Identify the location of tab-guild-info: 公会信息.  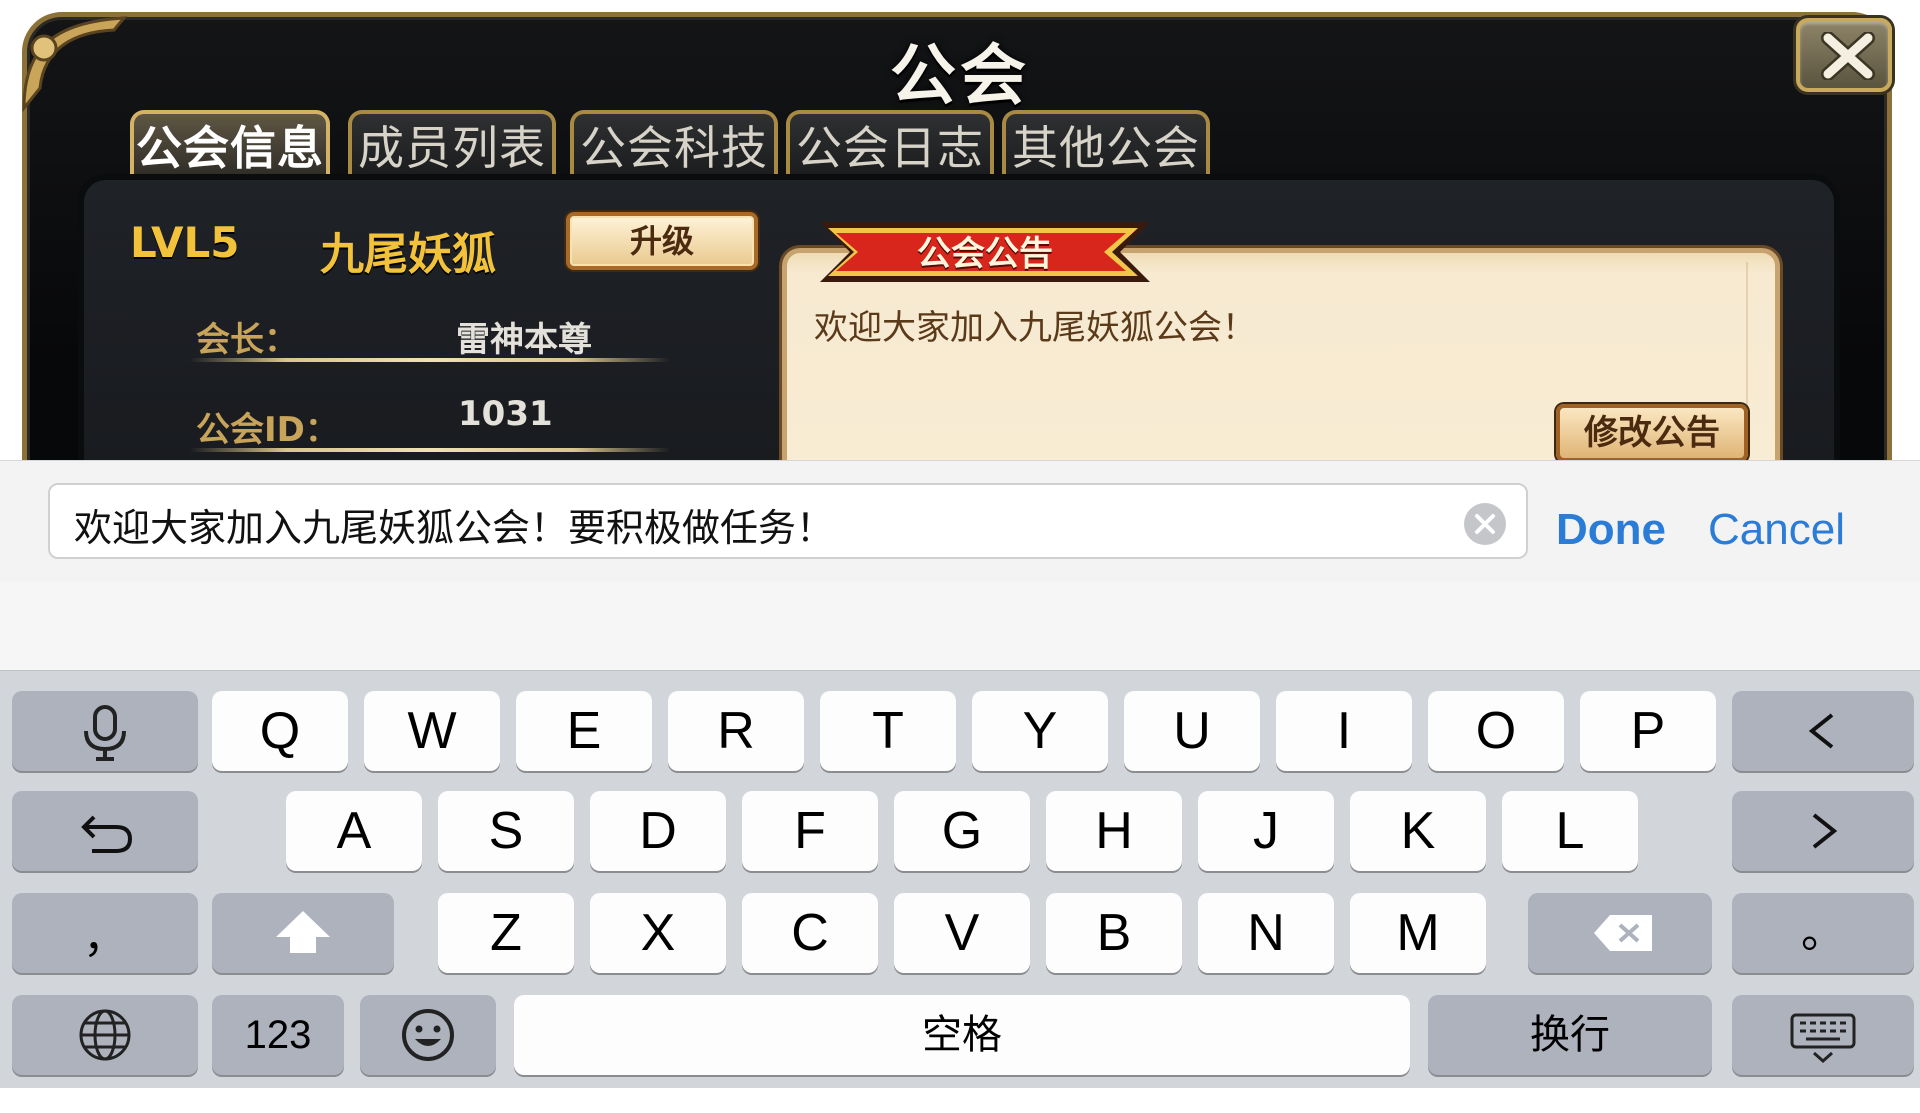
(230, 145).